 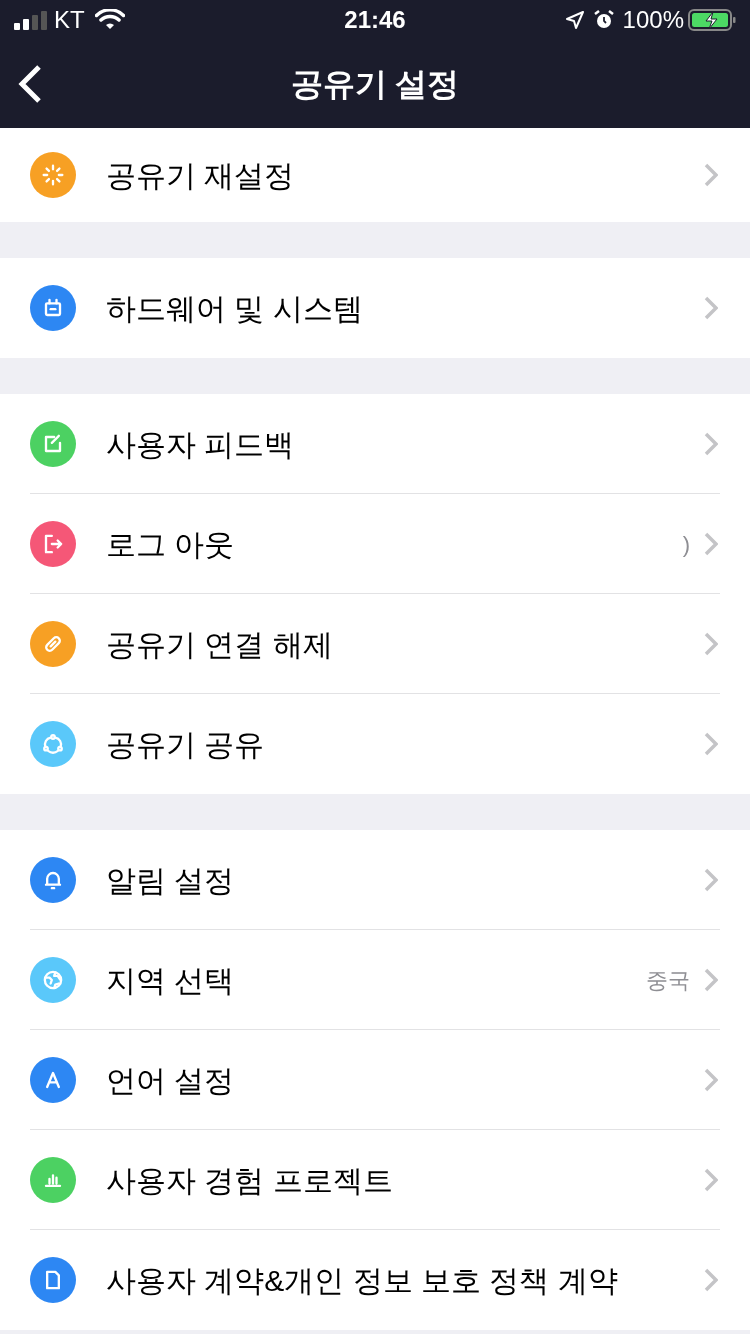 What do you see at coordinates (249, 1180) in the screenshot?
I see `menu-item-label: 사용자 경험 프로젝트` at bounding box center [249, 1180].